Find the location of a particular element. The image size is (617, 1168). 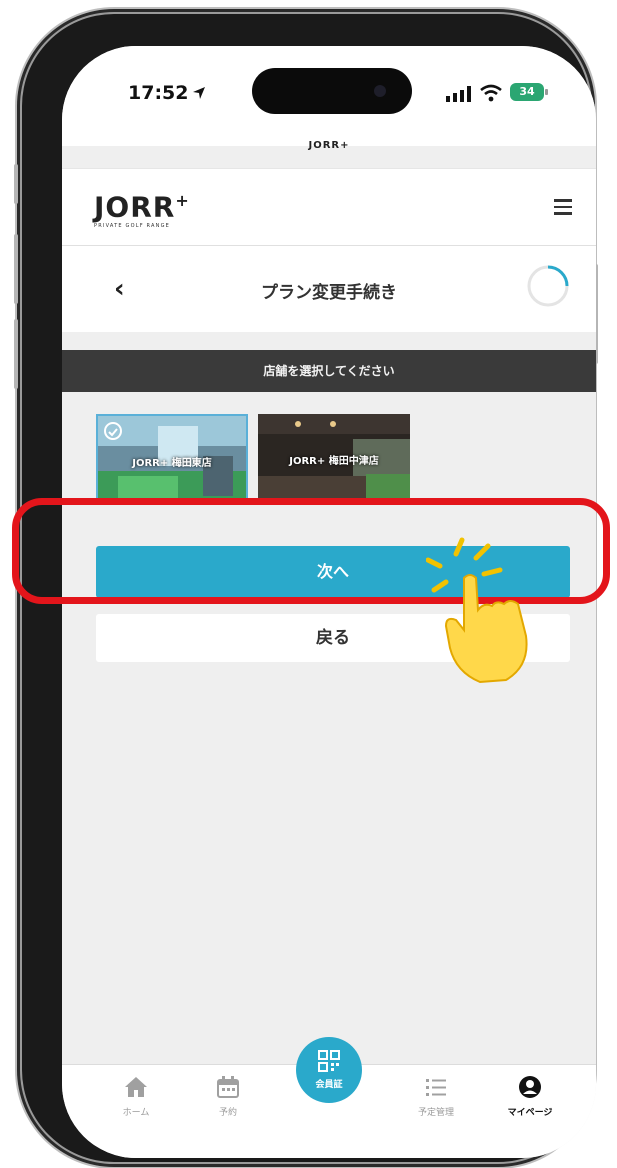

select-store-banner: 店舗を選択してください is located at coordinates (329, 371).